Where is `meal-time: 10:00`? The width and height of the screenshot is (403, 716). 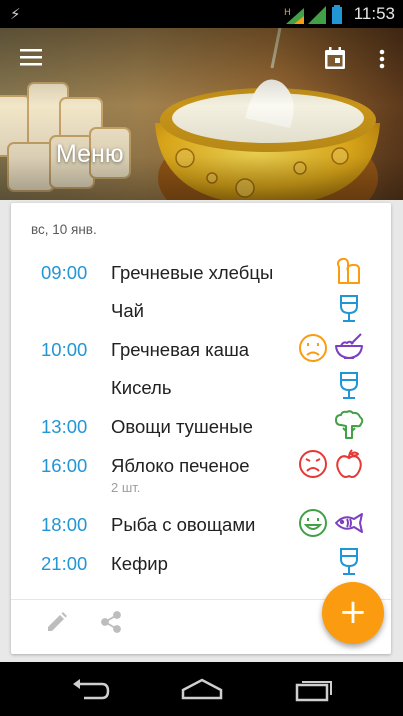
meal-time: 10:00 is located at coordinates (64, 349).